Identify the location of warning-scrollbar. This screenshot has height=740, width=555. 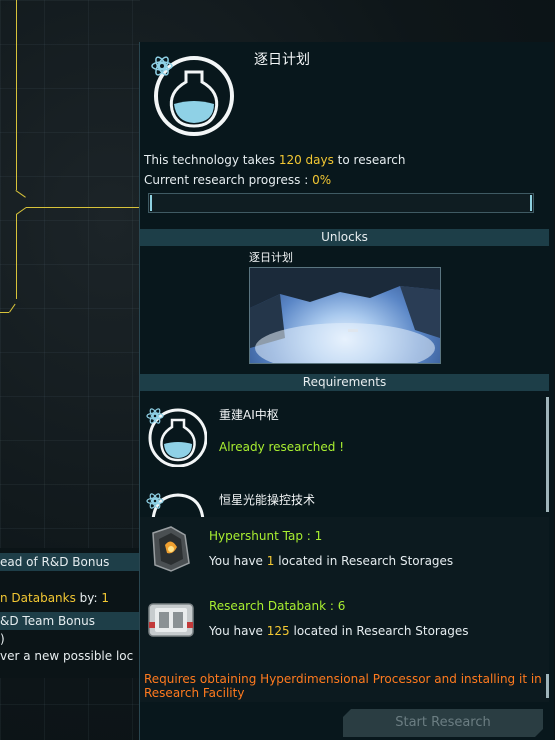
(547, 686).